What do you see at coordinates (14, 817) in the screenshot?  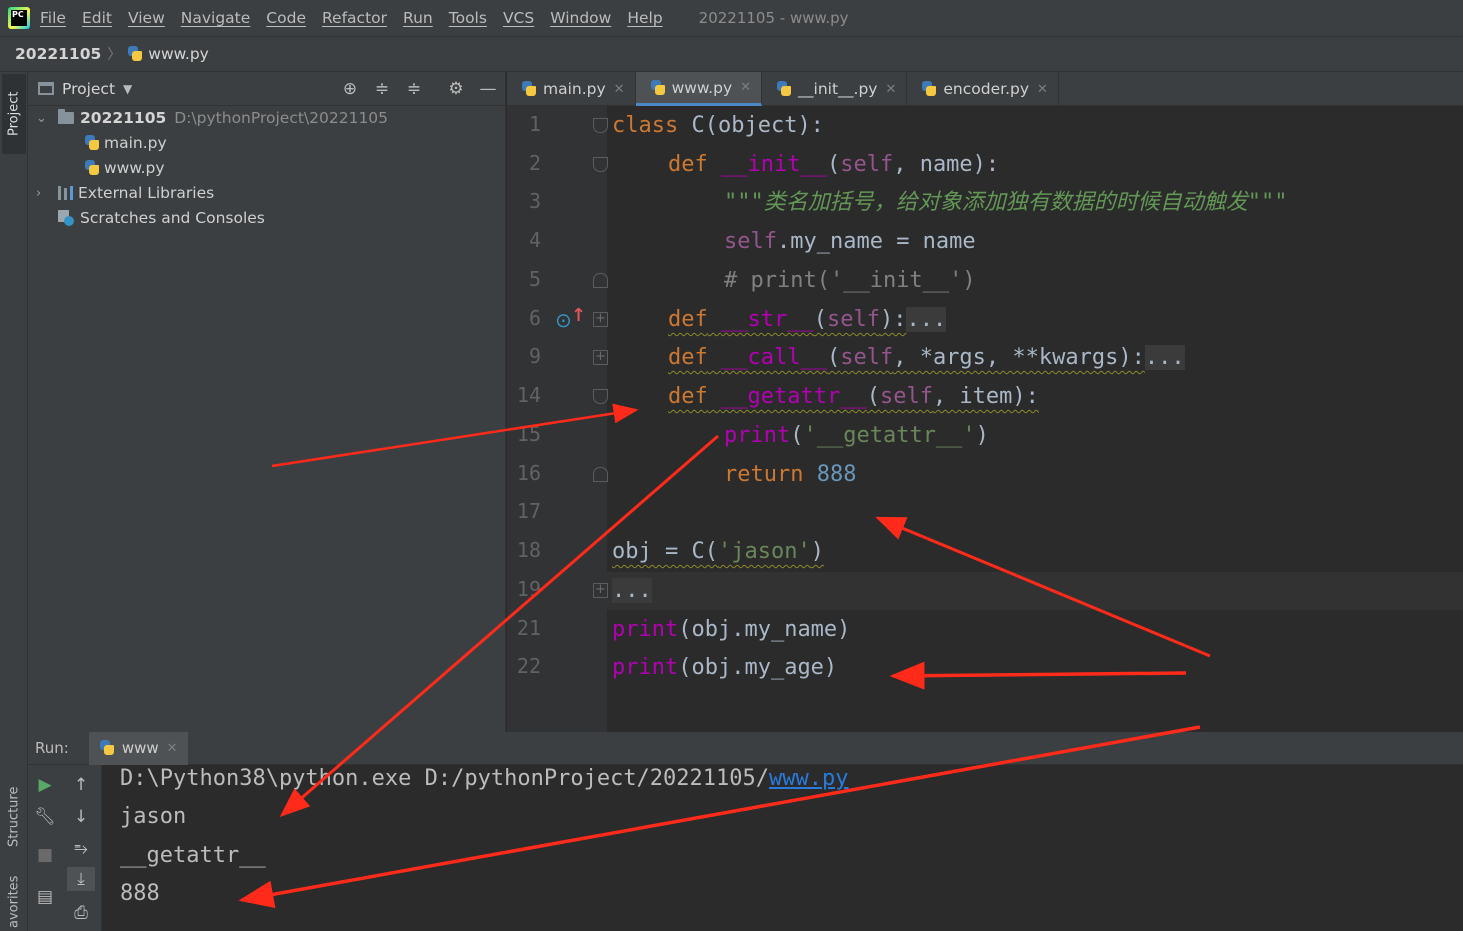 I see `structure-tool-tab: Structure` at bounding box center [14, 817].